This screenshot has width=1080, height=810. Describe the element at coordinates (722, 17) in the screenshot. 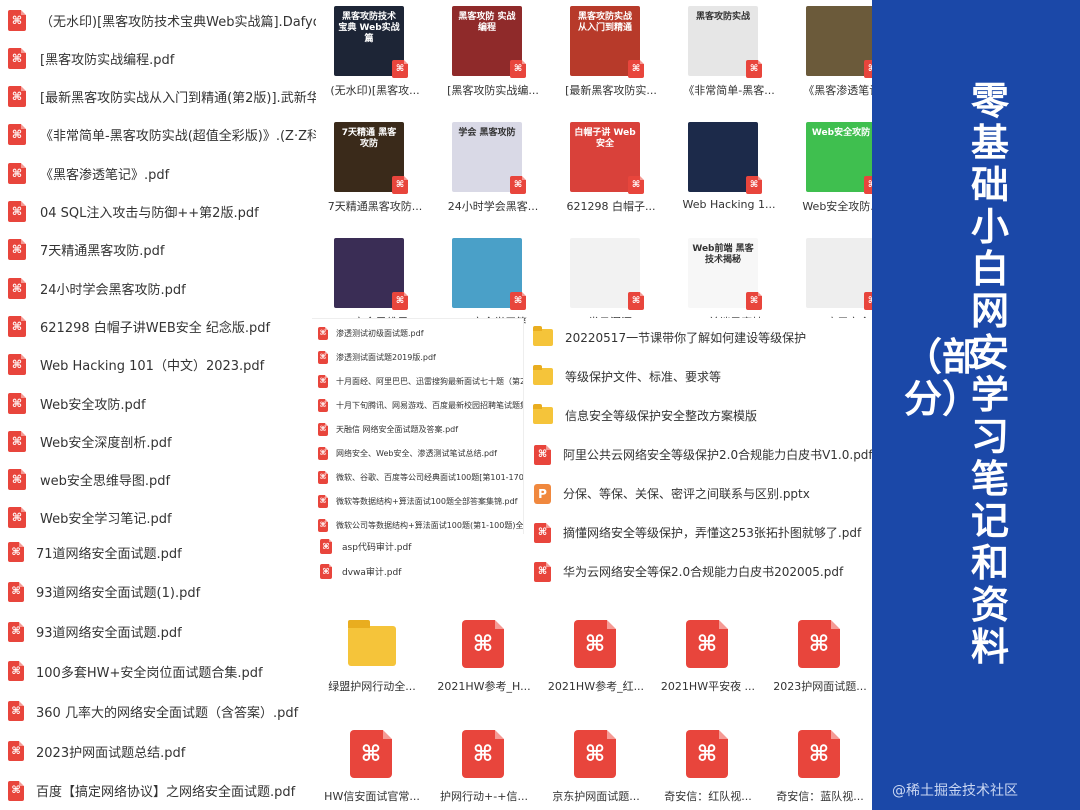

I see `cover-text: 黑客攻防实战` at that location.